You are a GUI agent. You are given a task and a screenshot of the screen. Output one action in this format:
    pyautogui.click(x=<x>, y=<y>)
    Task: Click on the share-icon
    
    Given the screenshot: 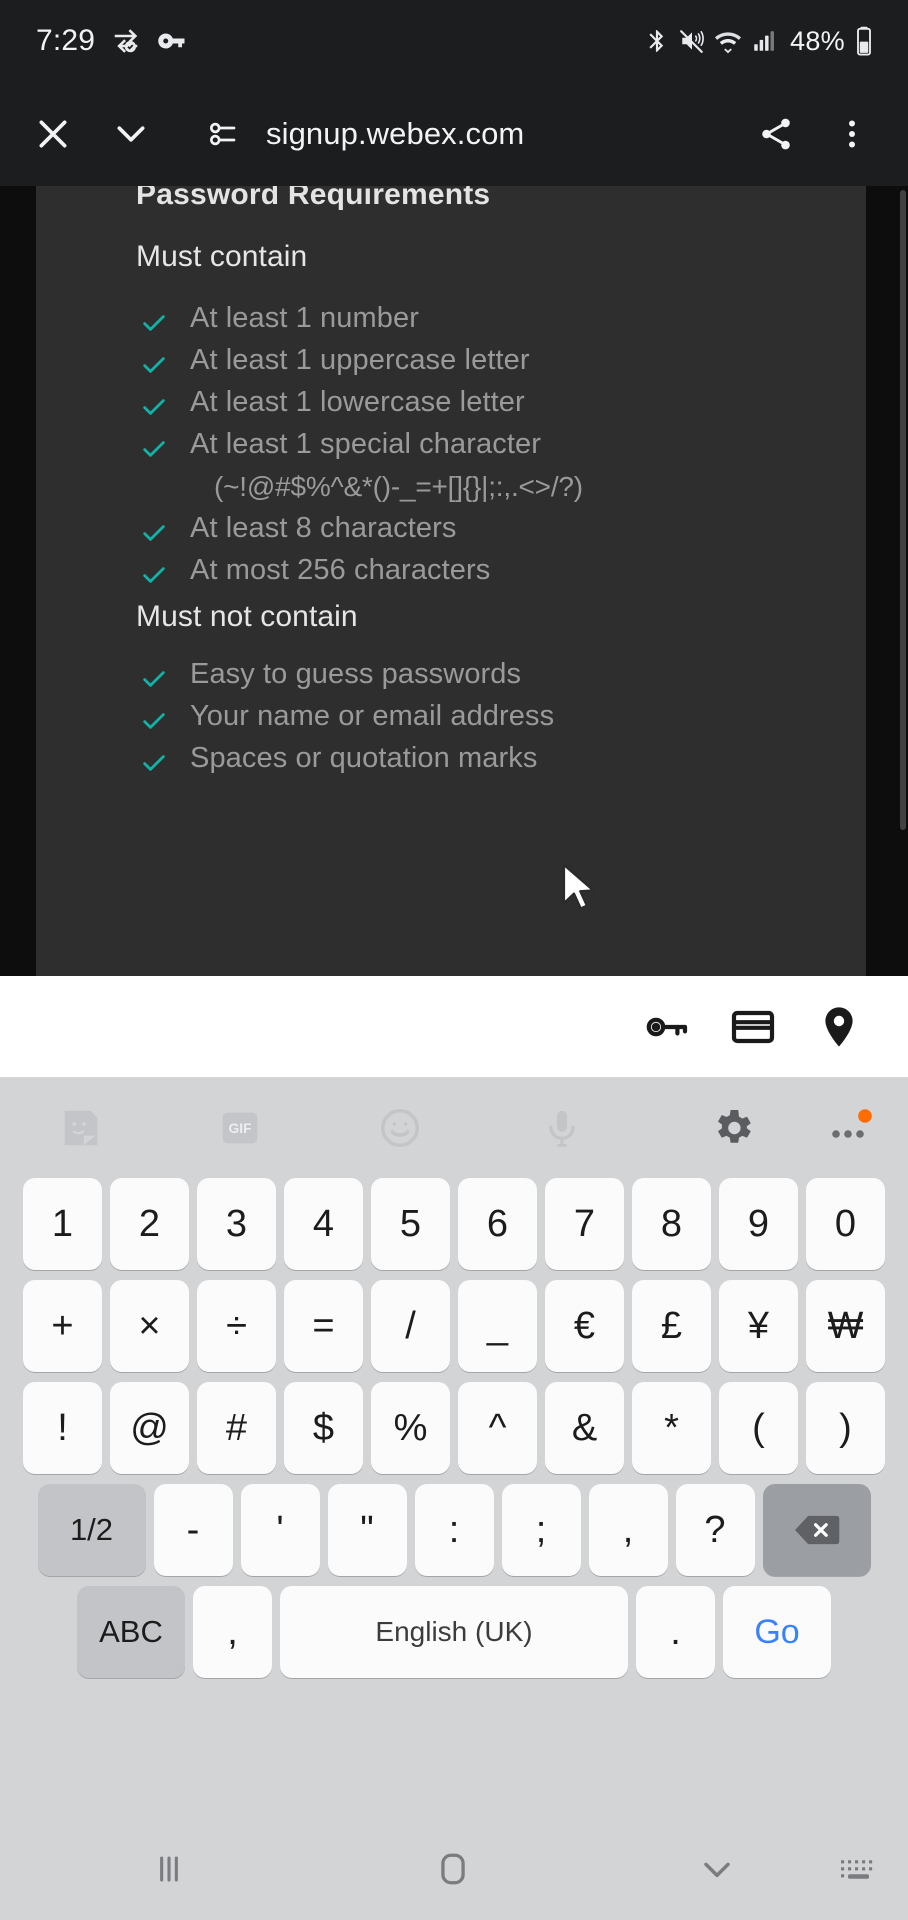 What is the action you would take?
    pyautogui.click(x=776, y=134)
    